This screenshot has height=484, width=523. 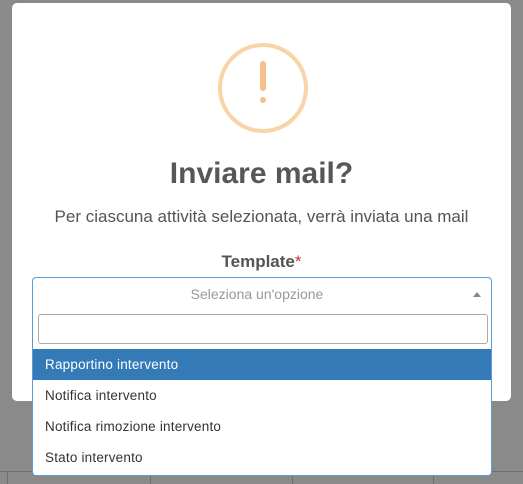 What do you see at coordinates (7, 477) in the screenshot?
I see `background-table-divider` at bounding box center [7, 477].